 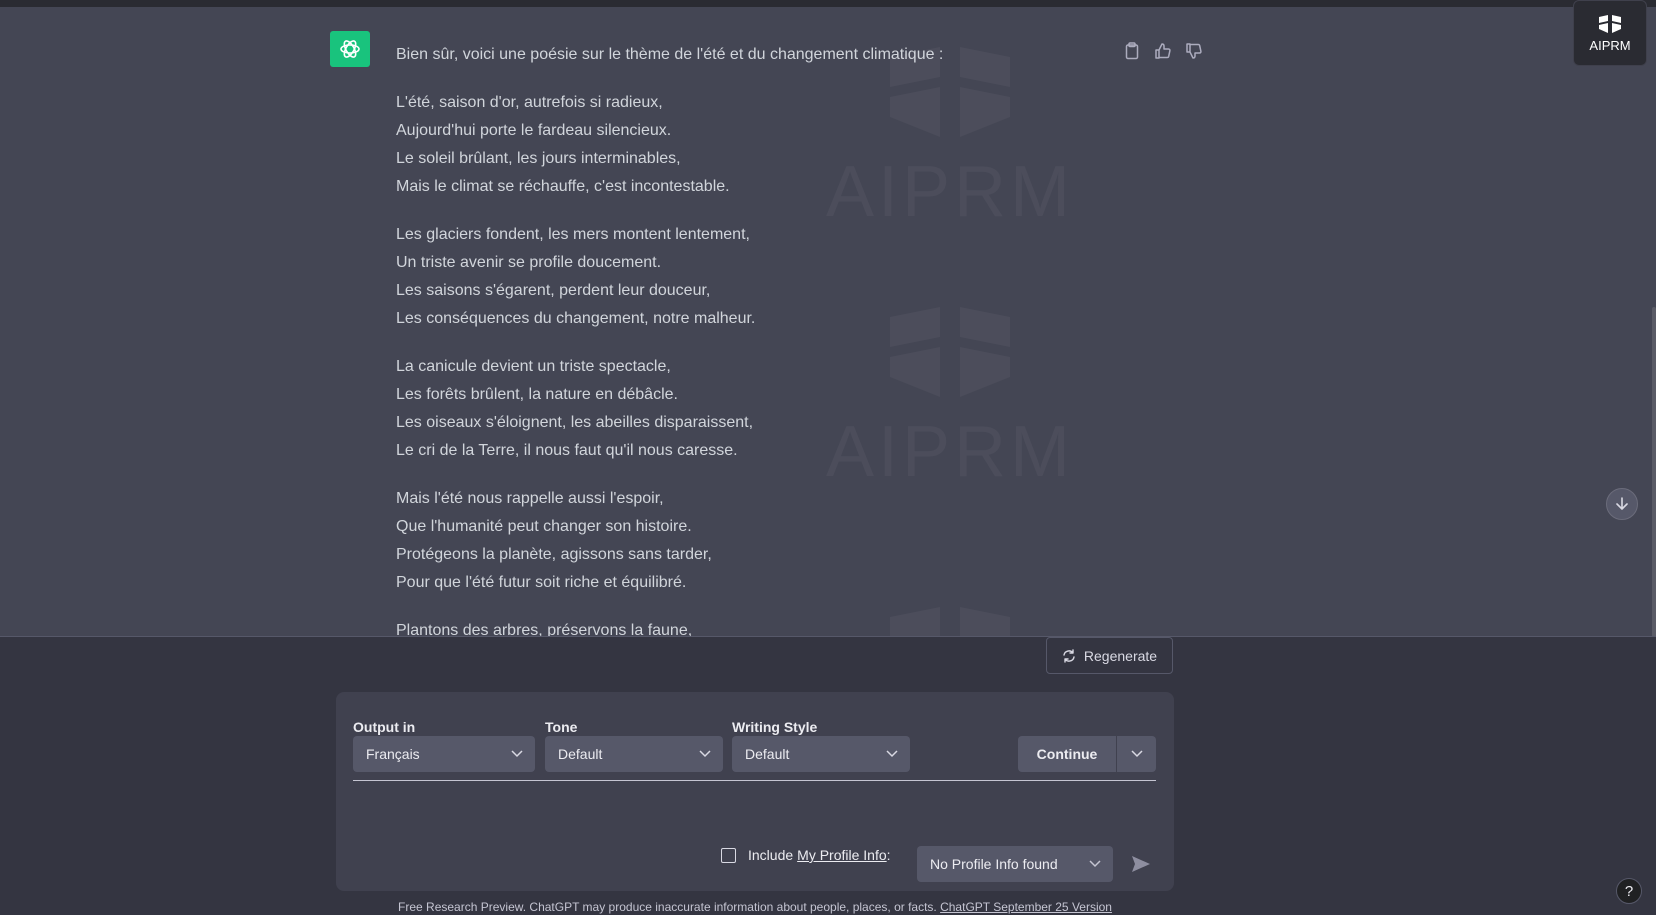 I want to click on writing-style-select: Default, so click(x=821, y=754).